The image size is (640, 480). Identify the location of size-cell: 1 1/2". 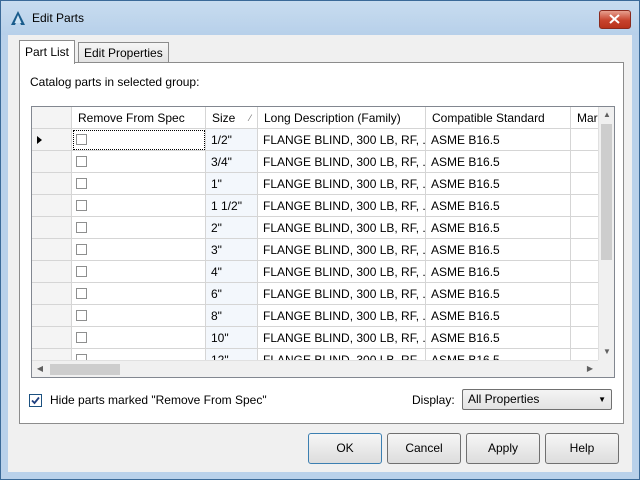
(232, 206).